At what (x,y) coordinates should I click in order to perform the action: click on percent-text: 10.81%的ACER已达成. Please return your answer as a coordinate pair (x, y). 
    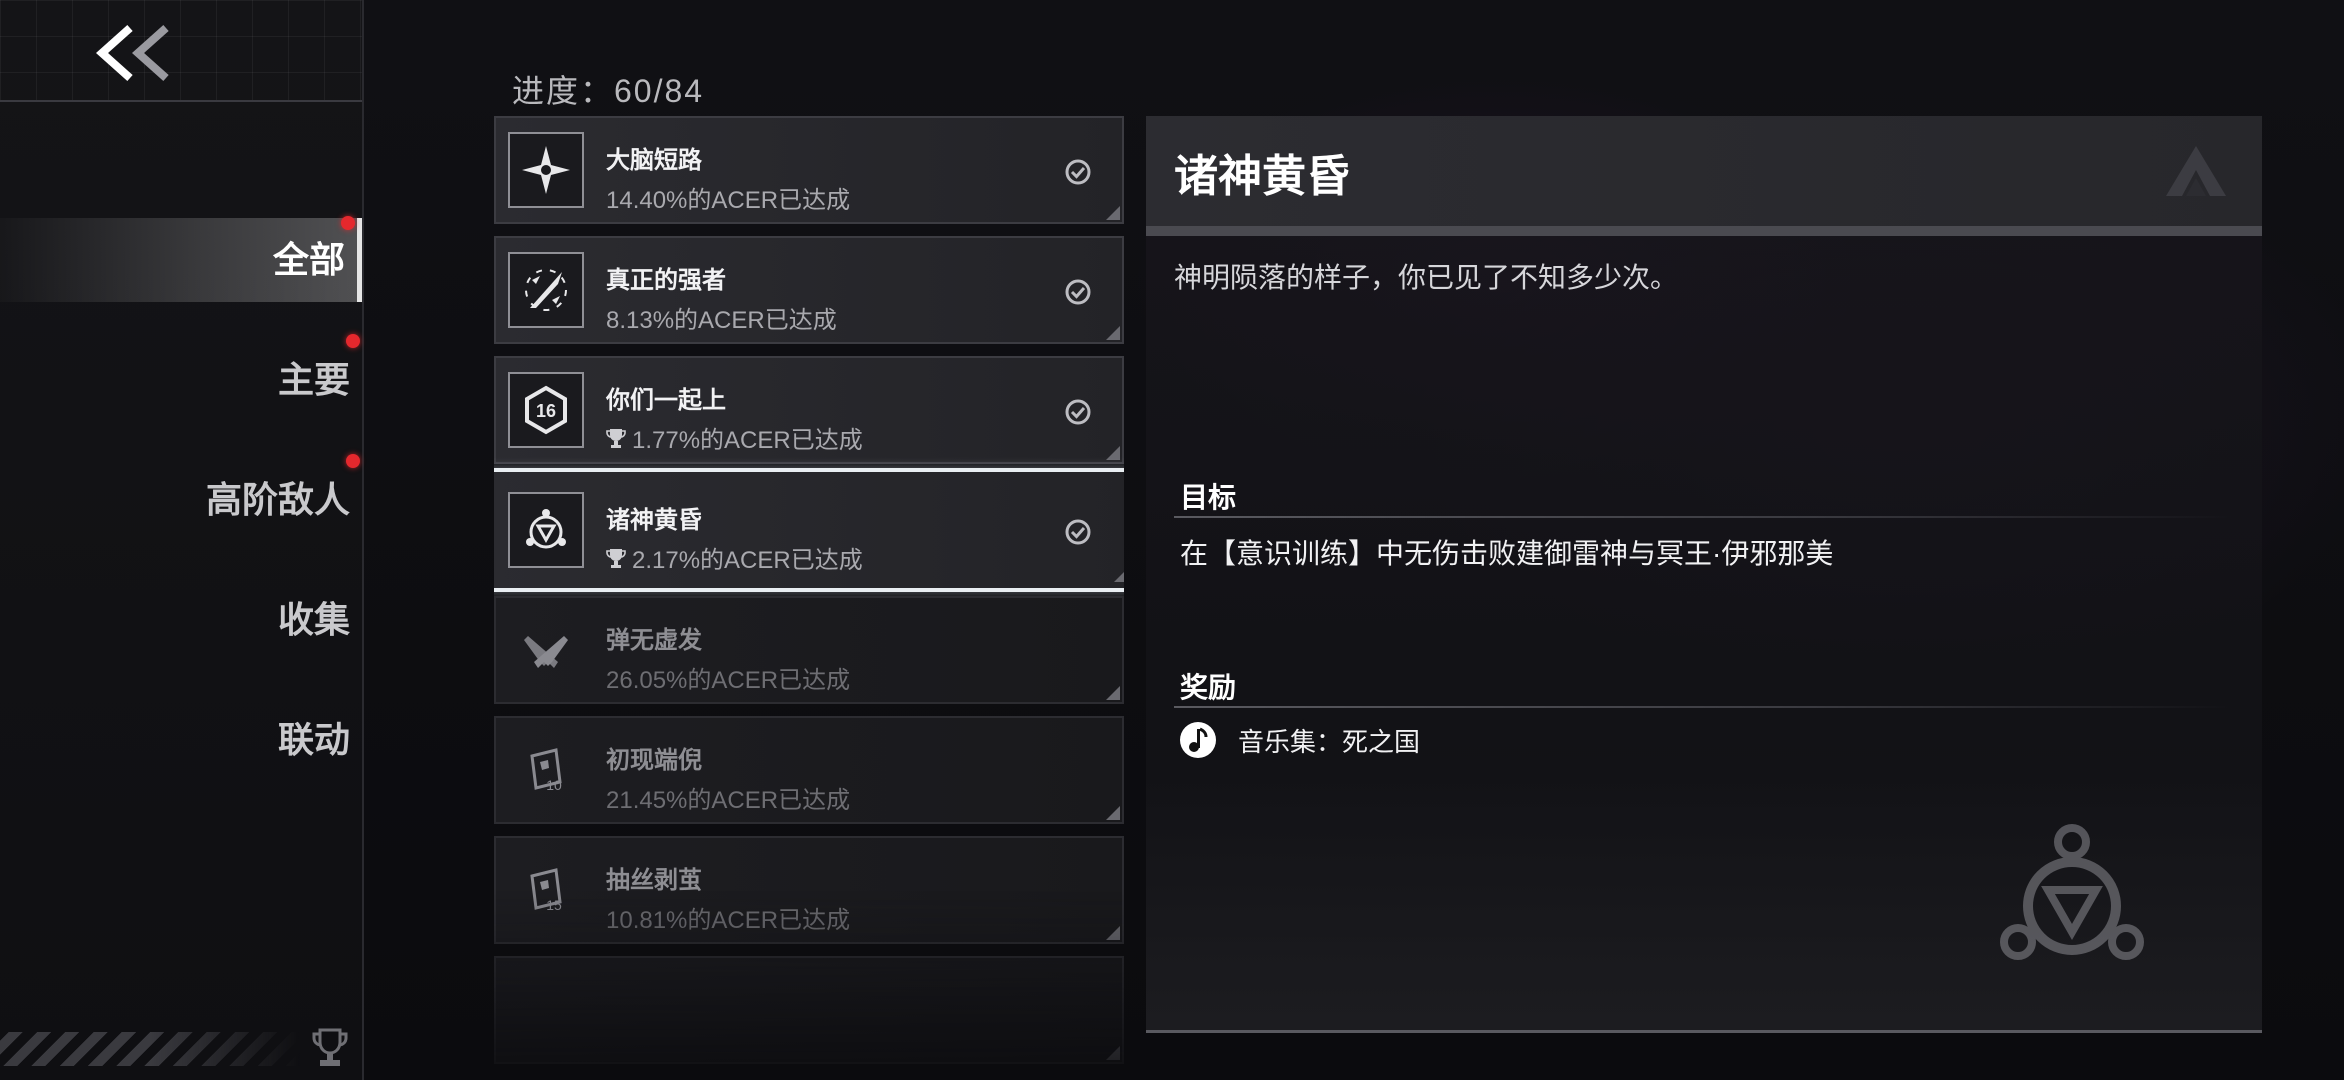
    Looking at the image, I should click on (728, 920).